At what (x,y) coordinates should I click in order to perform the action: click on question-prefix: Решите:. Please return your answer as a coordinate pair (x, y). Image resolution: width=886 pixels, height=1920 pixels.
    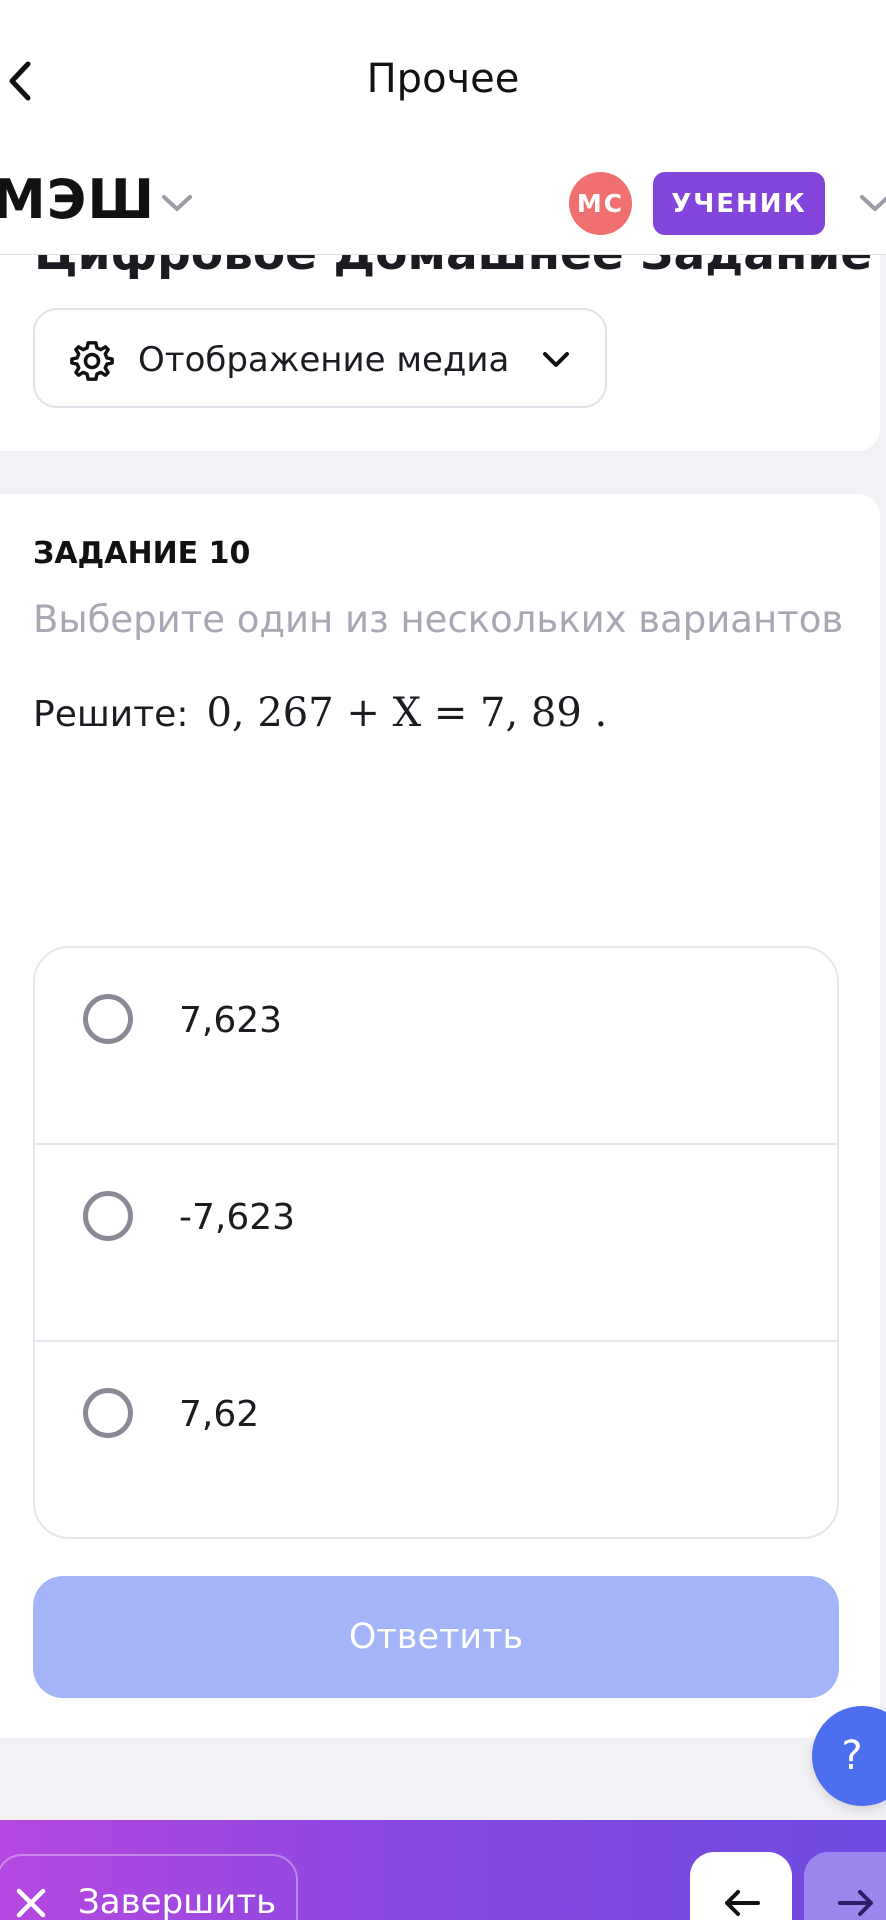
    Looking at the image, I should click on (111, 714).